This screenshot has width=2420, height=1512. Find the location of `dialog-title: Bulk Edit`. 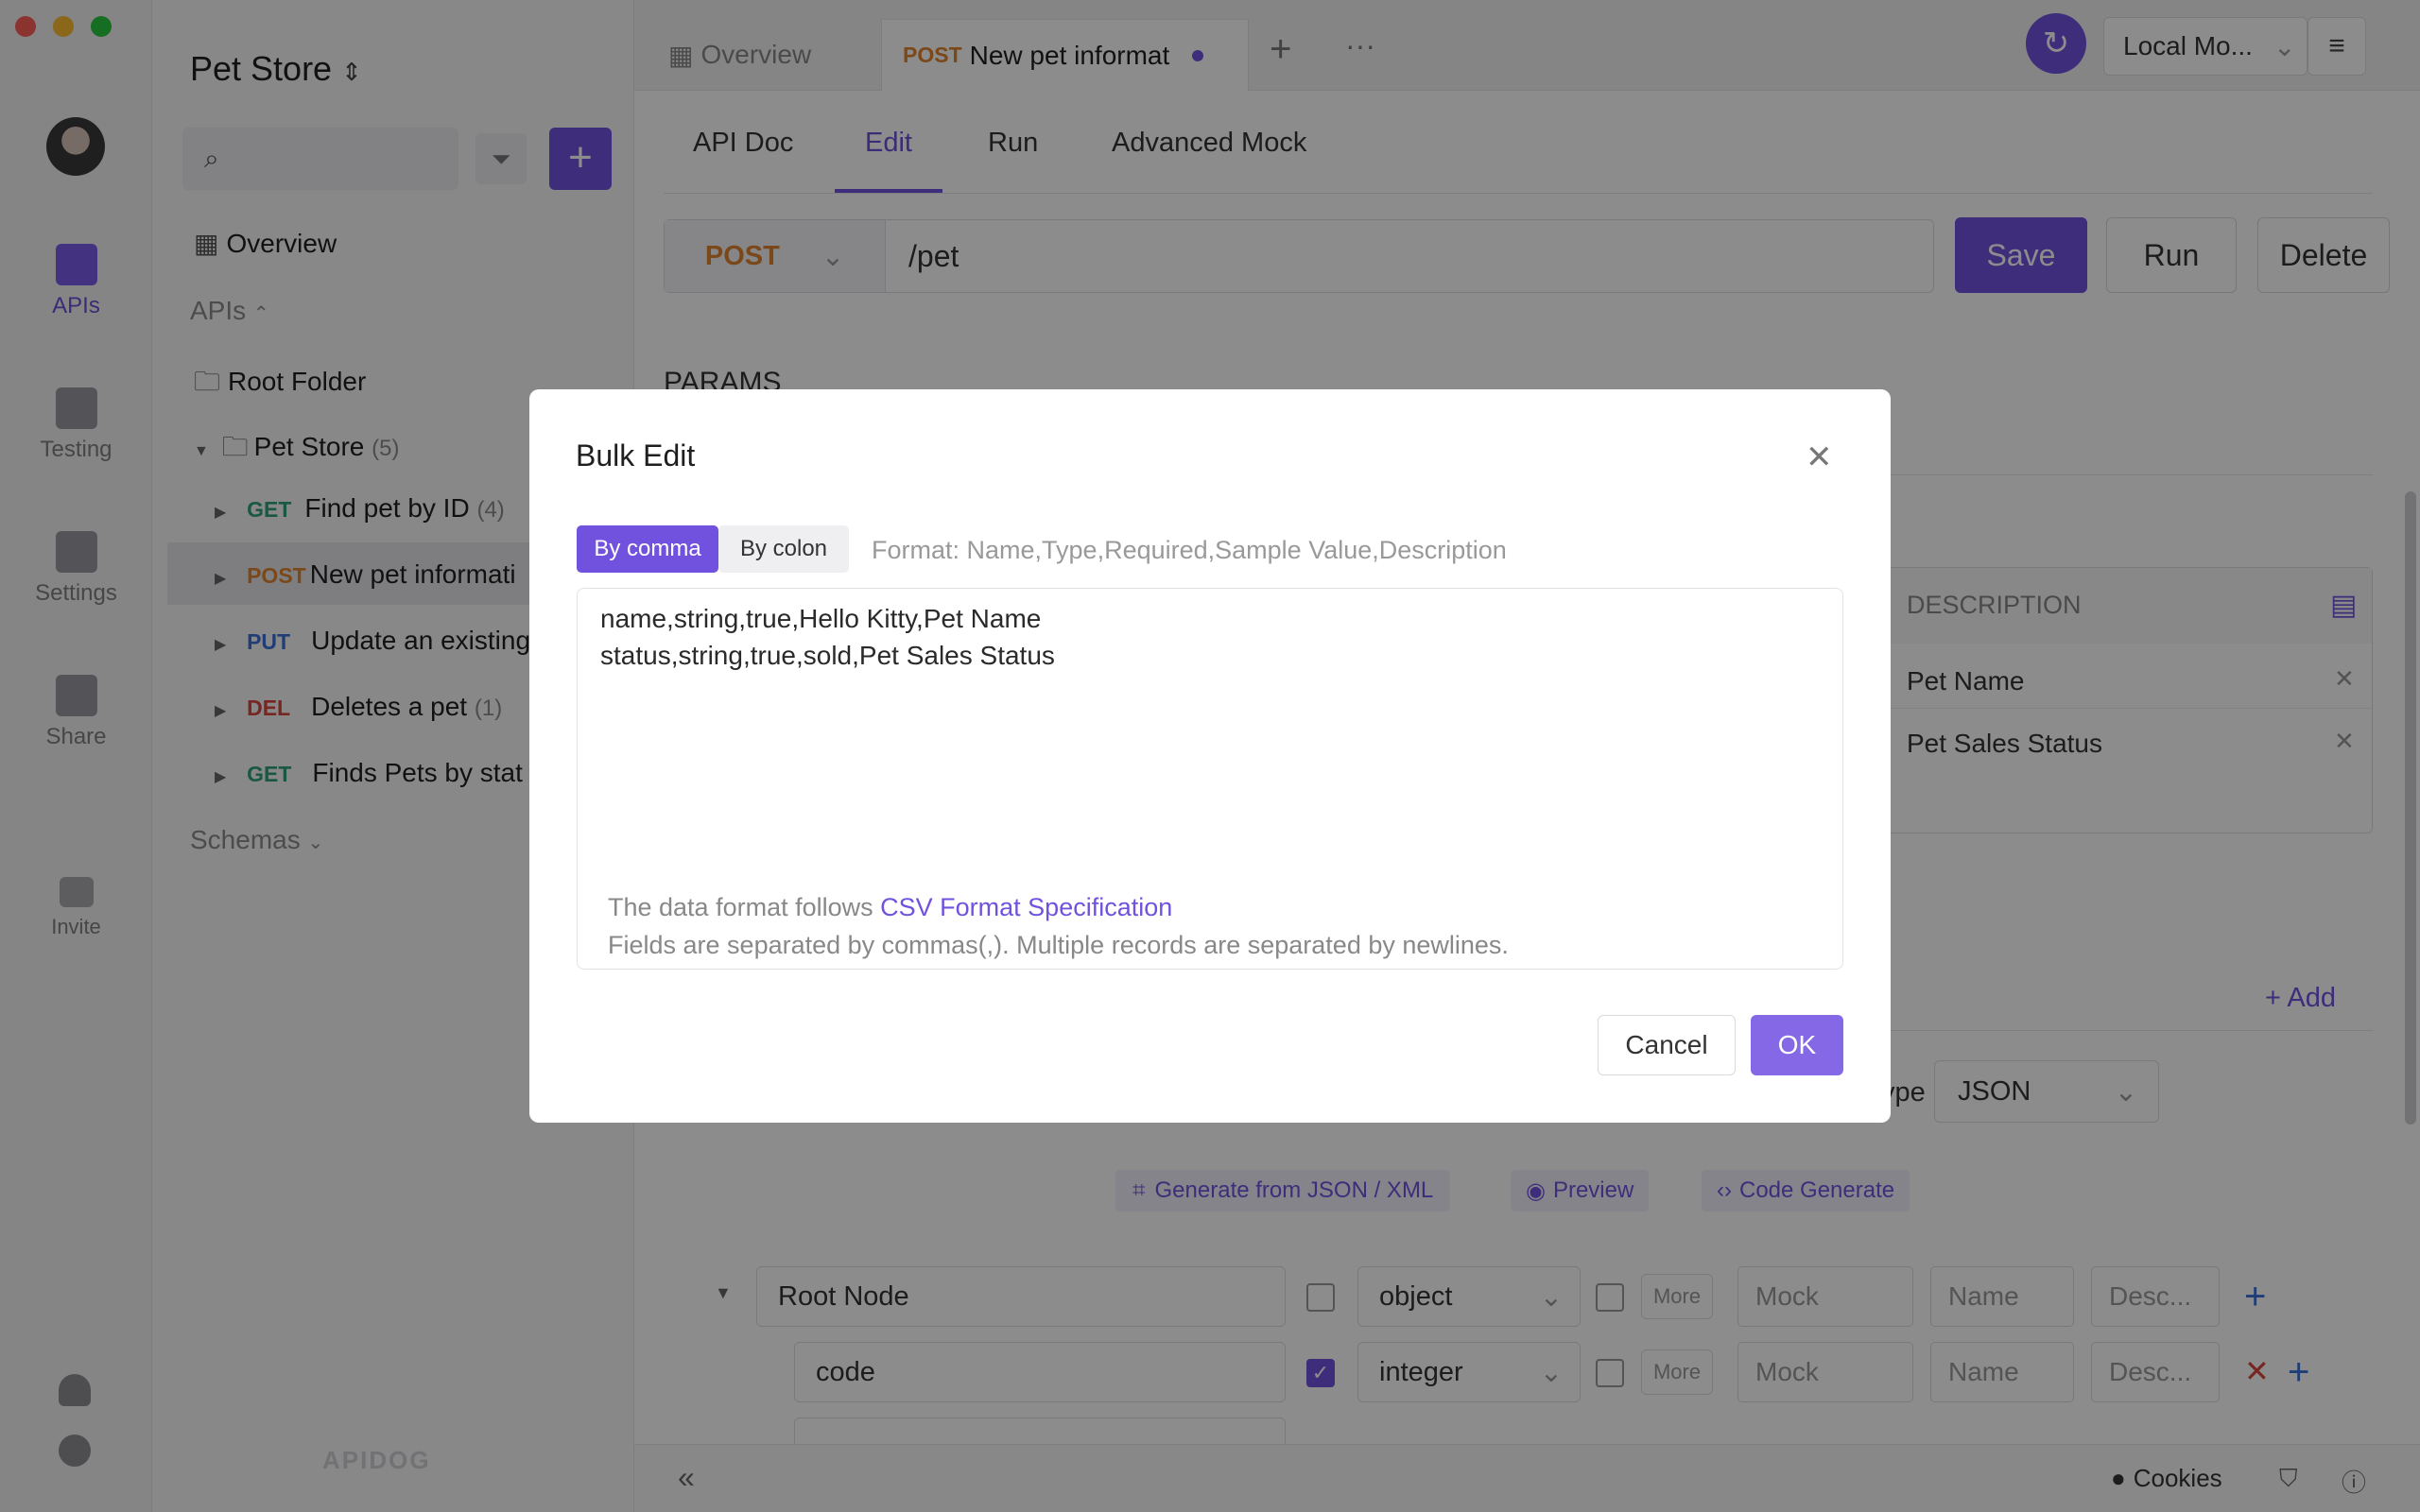

dialog-title: Bulk Edit is located at coordinates (636, 455).